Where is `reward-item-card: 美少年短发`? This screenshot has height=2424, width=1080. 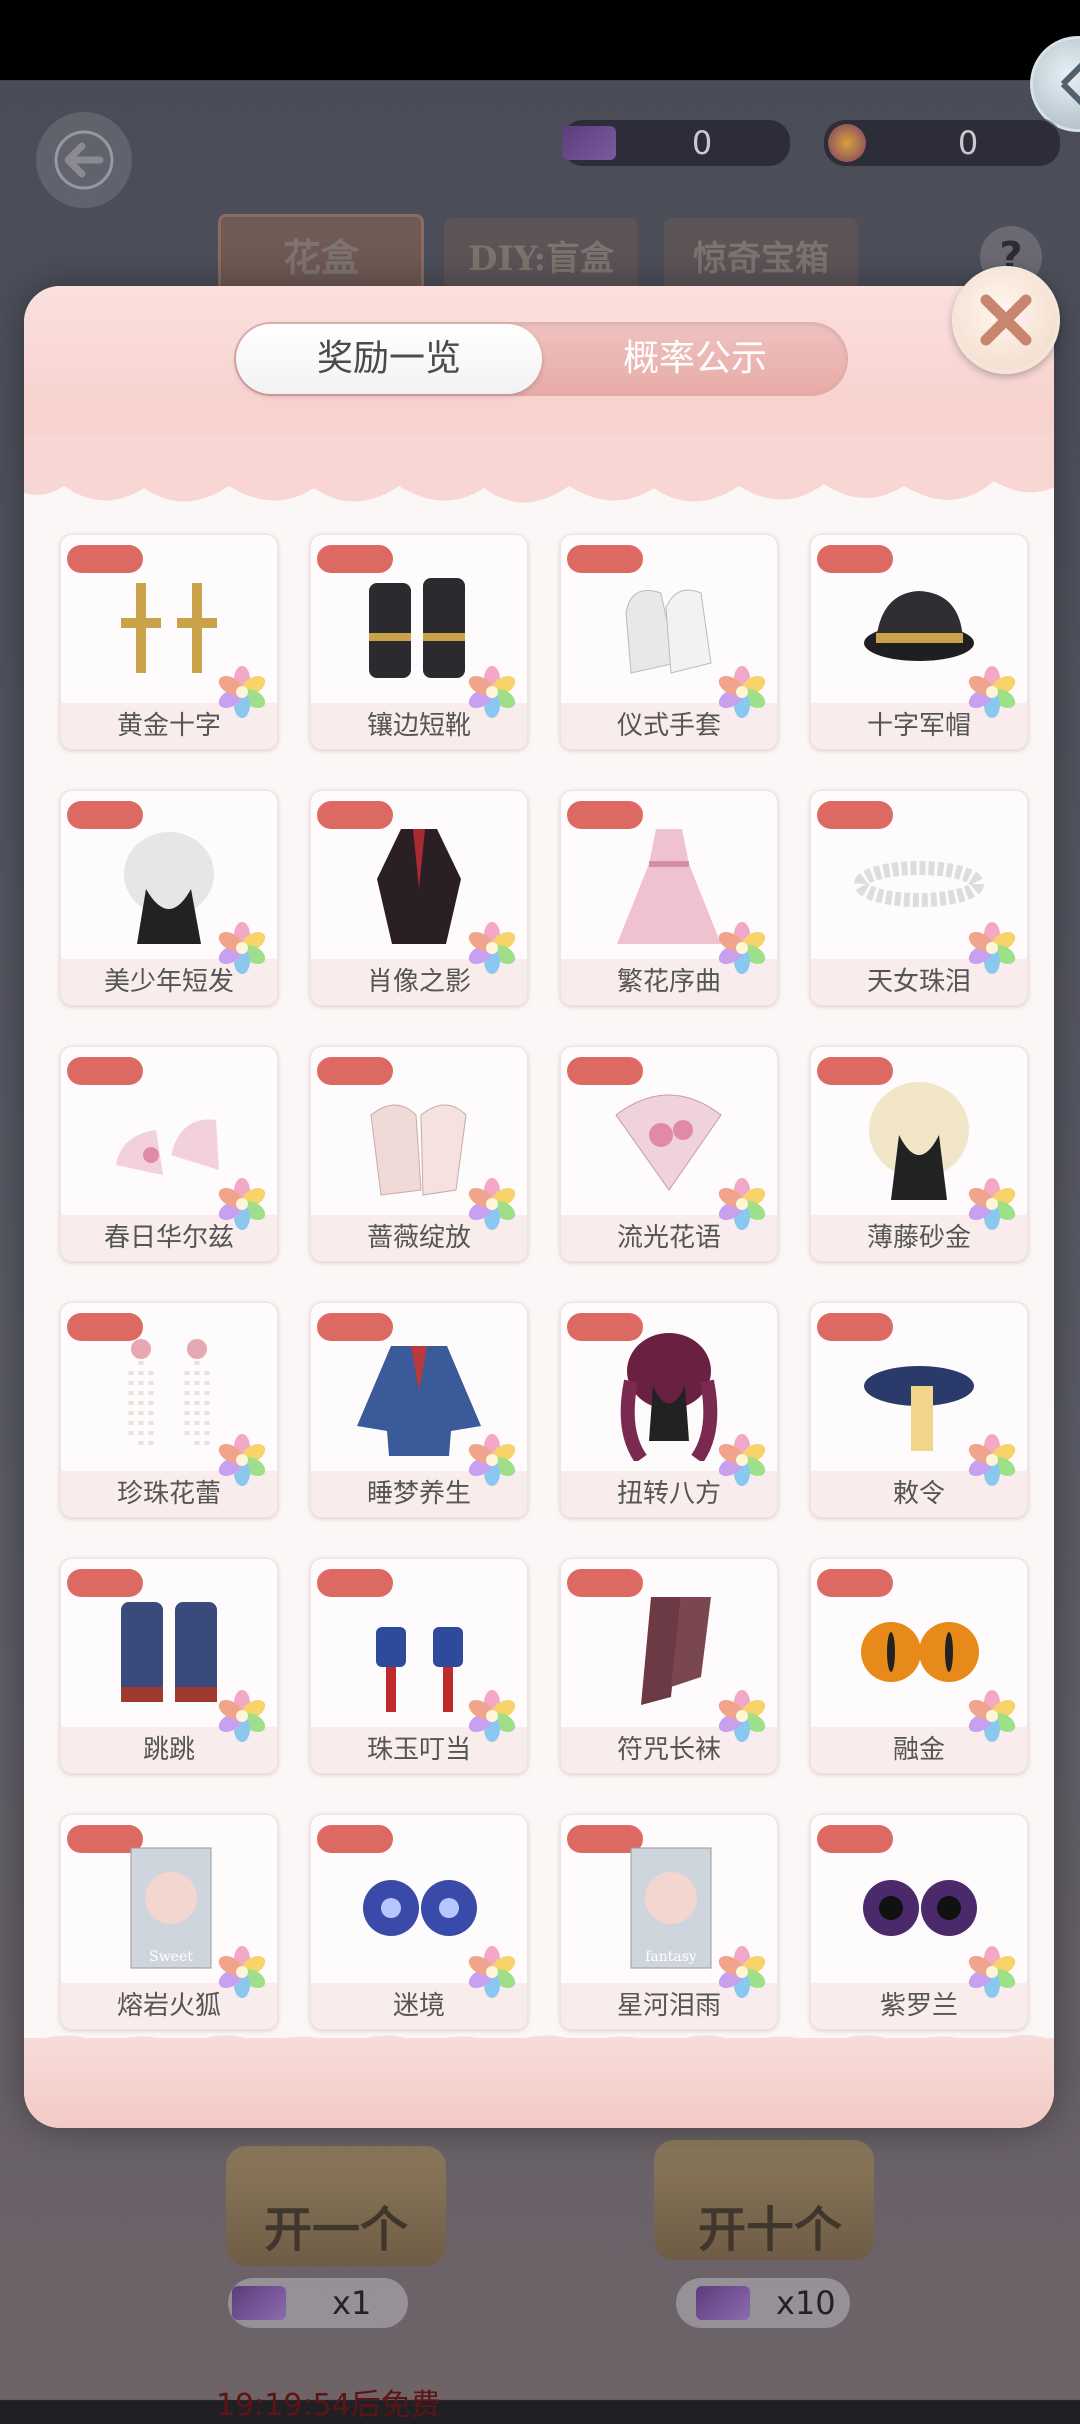
reward-item-card: 美少年短发 is located at coordinates (169, 898).